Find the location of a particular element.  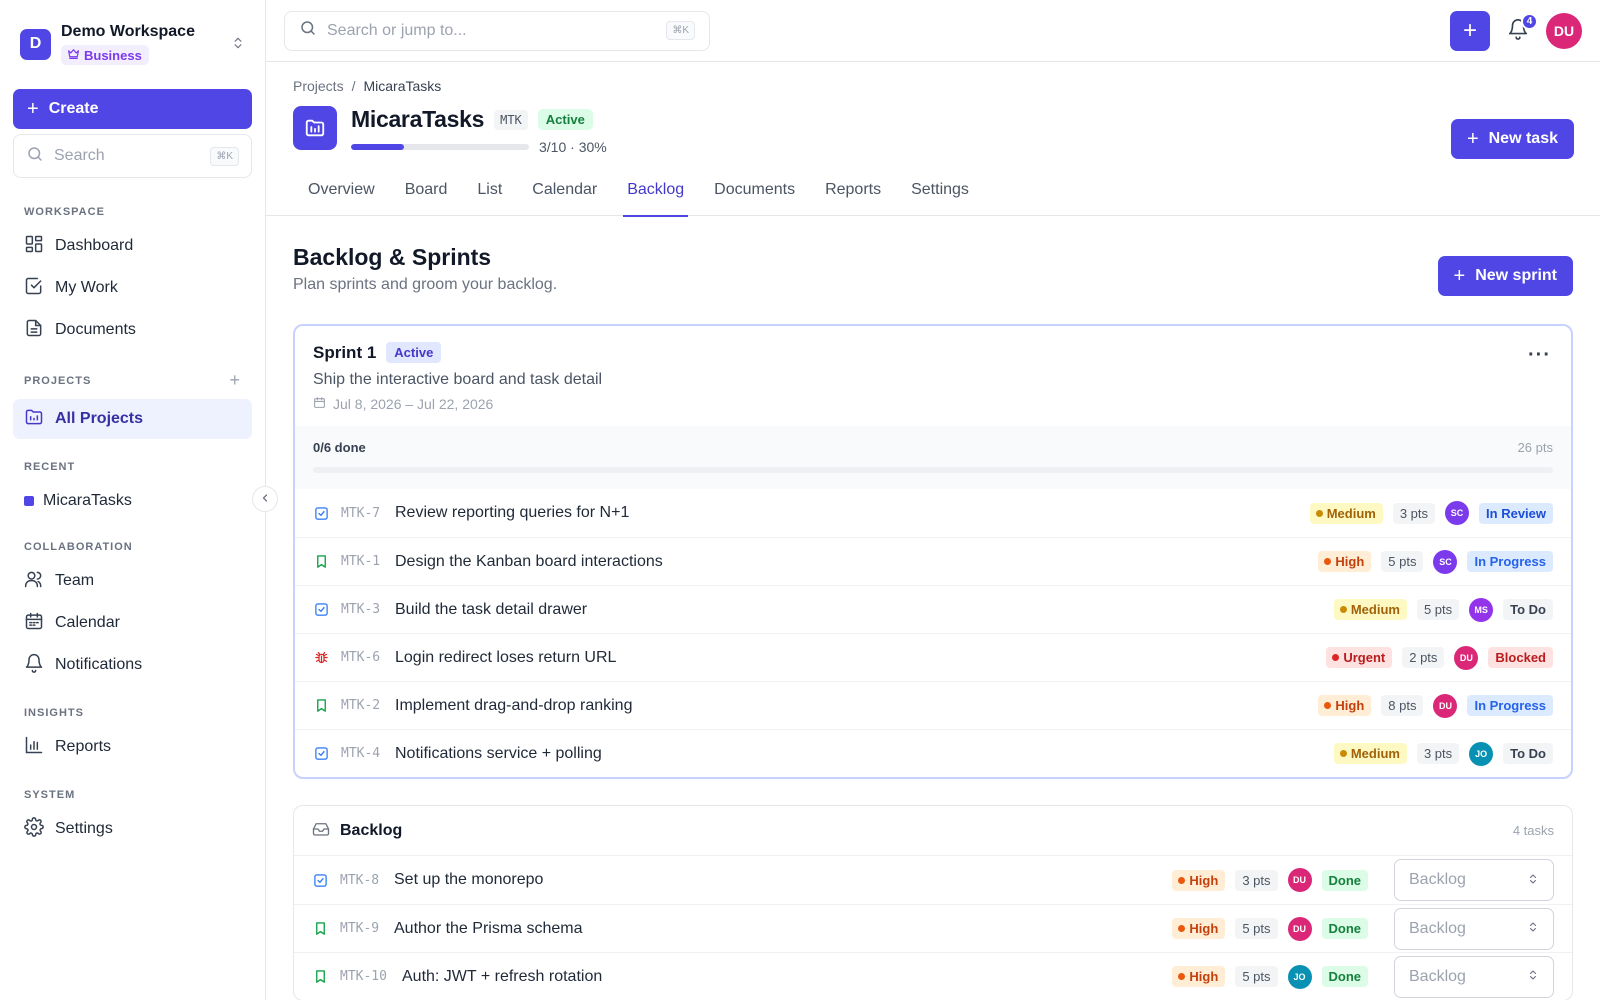

section-label: COLLABORATION is located at coordinates (78, 547).